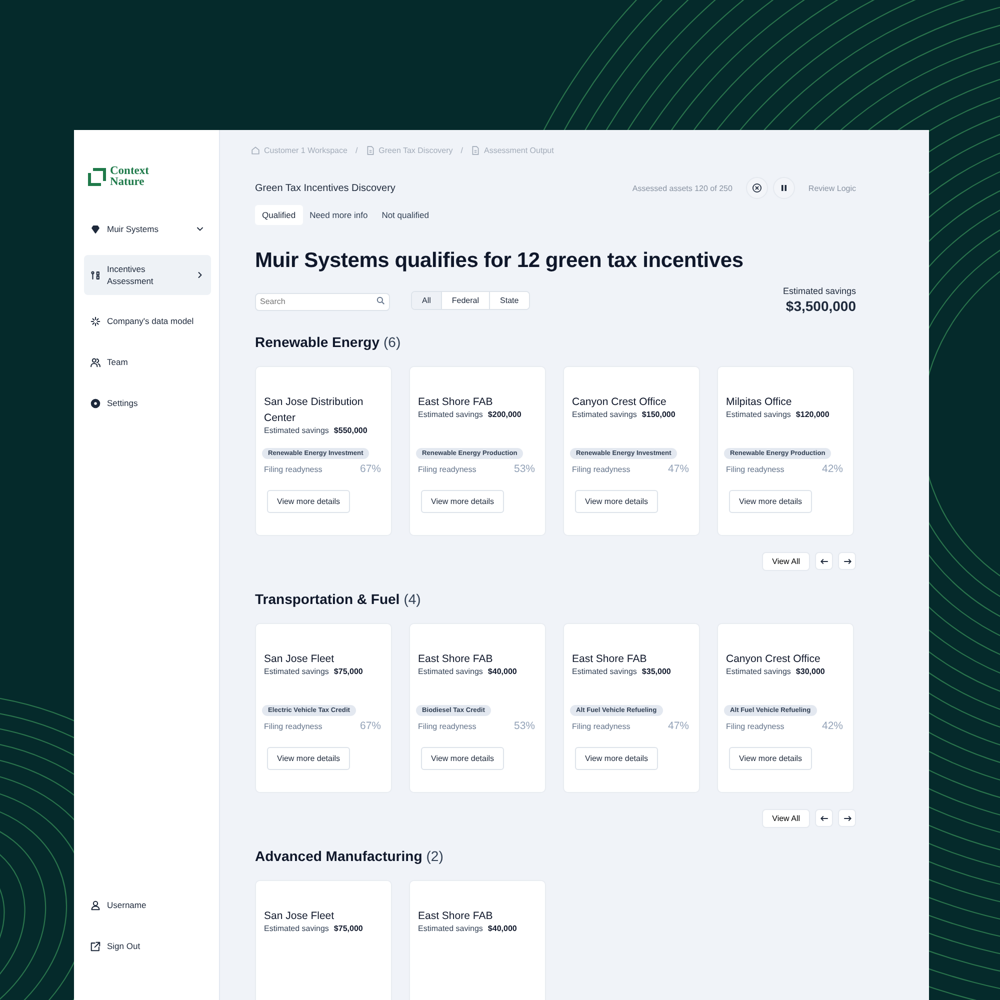 The height and width of the screenshot is (1000, 1000). Describe the element at coordinates (620, 402) in the screenshot. I see `asset-name: Canyon Crest Office` at that location.